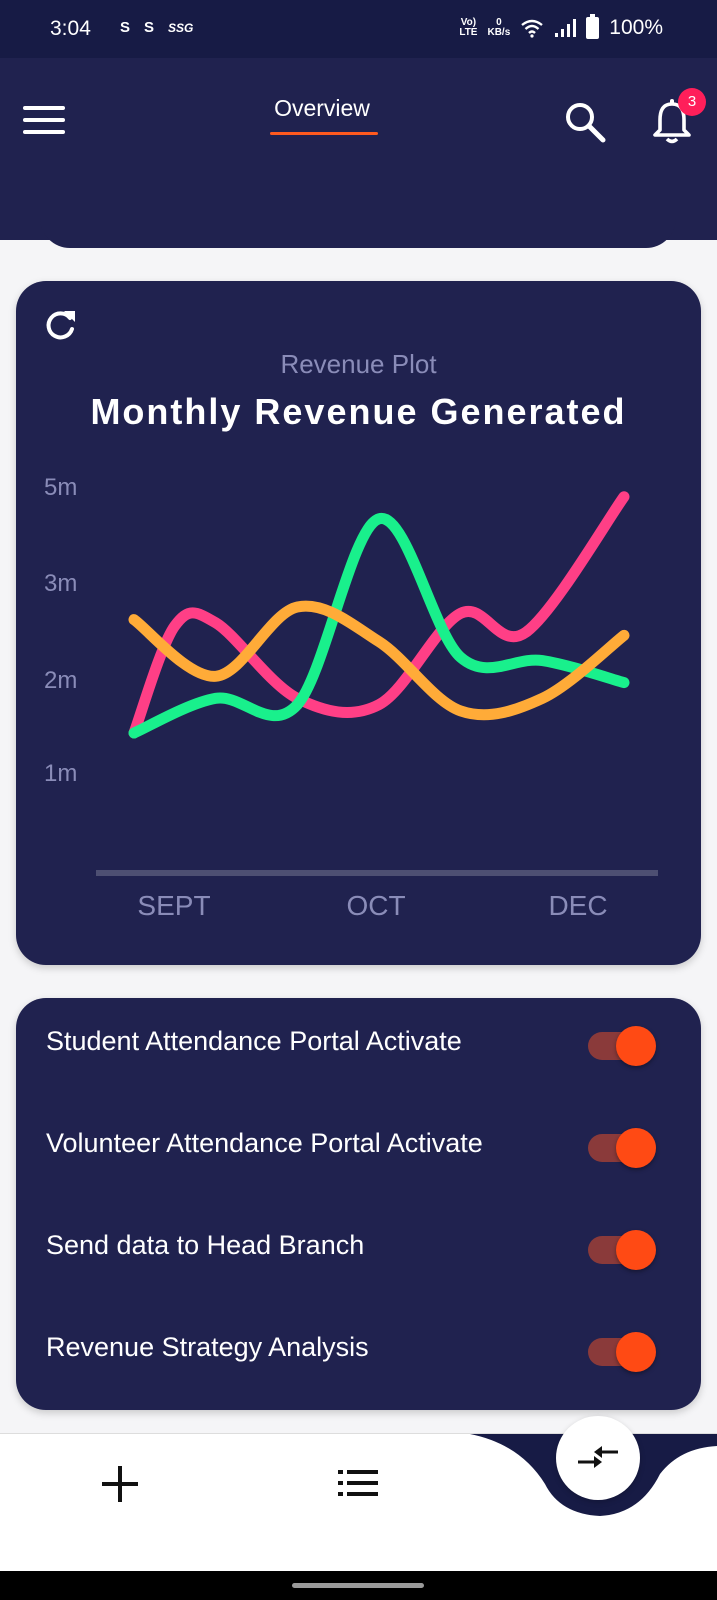 The width and height of the screenshot is (717, 1600). Describe the element at coordinates (358, 233) in the screenshot. I see `header-curve` at that location.